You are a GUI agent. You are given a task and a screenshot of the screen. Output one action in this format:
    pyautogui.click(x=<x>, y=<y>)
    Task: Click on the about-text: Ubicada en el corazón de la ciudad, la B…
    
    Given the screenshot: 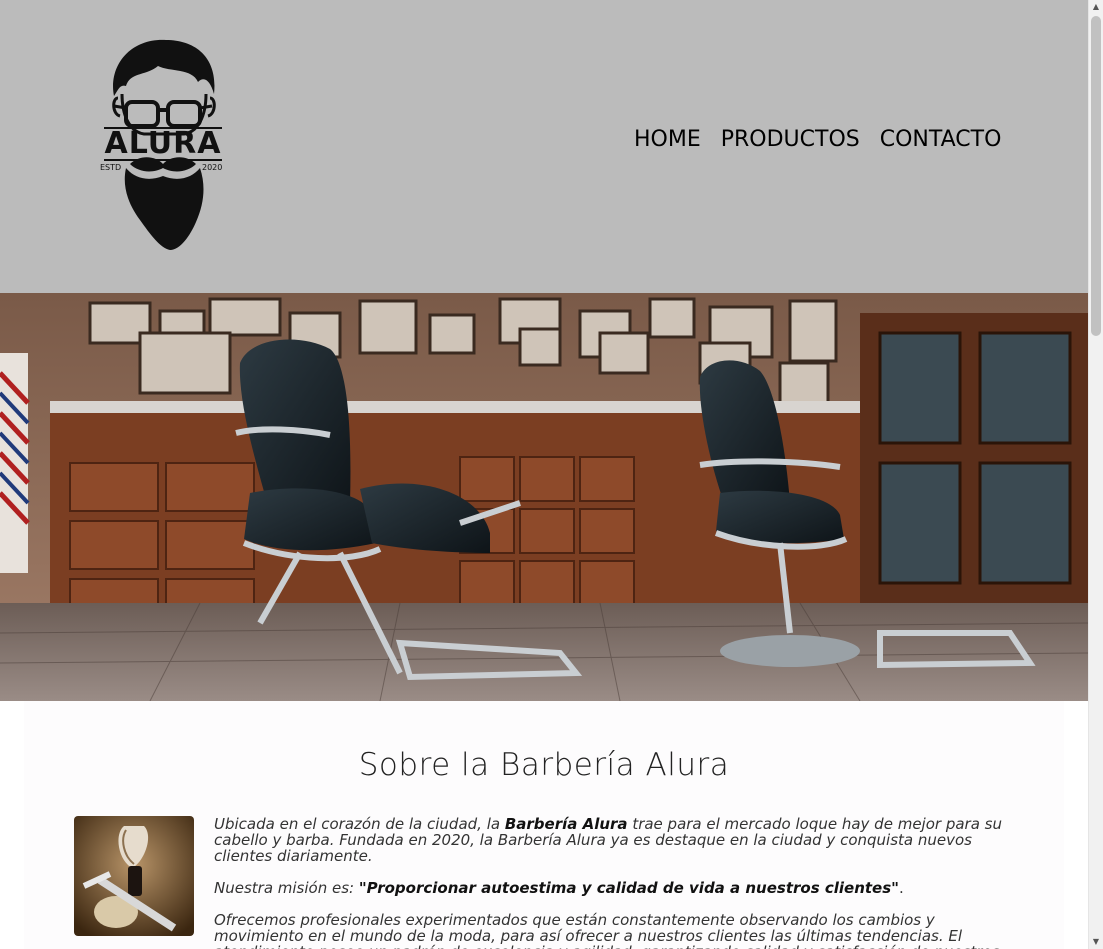 What is the action you would take?
    pyautogui.click(x=619, y=882)
    